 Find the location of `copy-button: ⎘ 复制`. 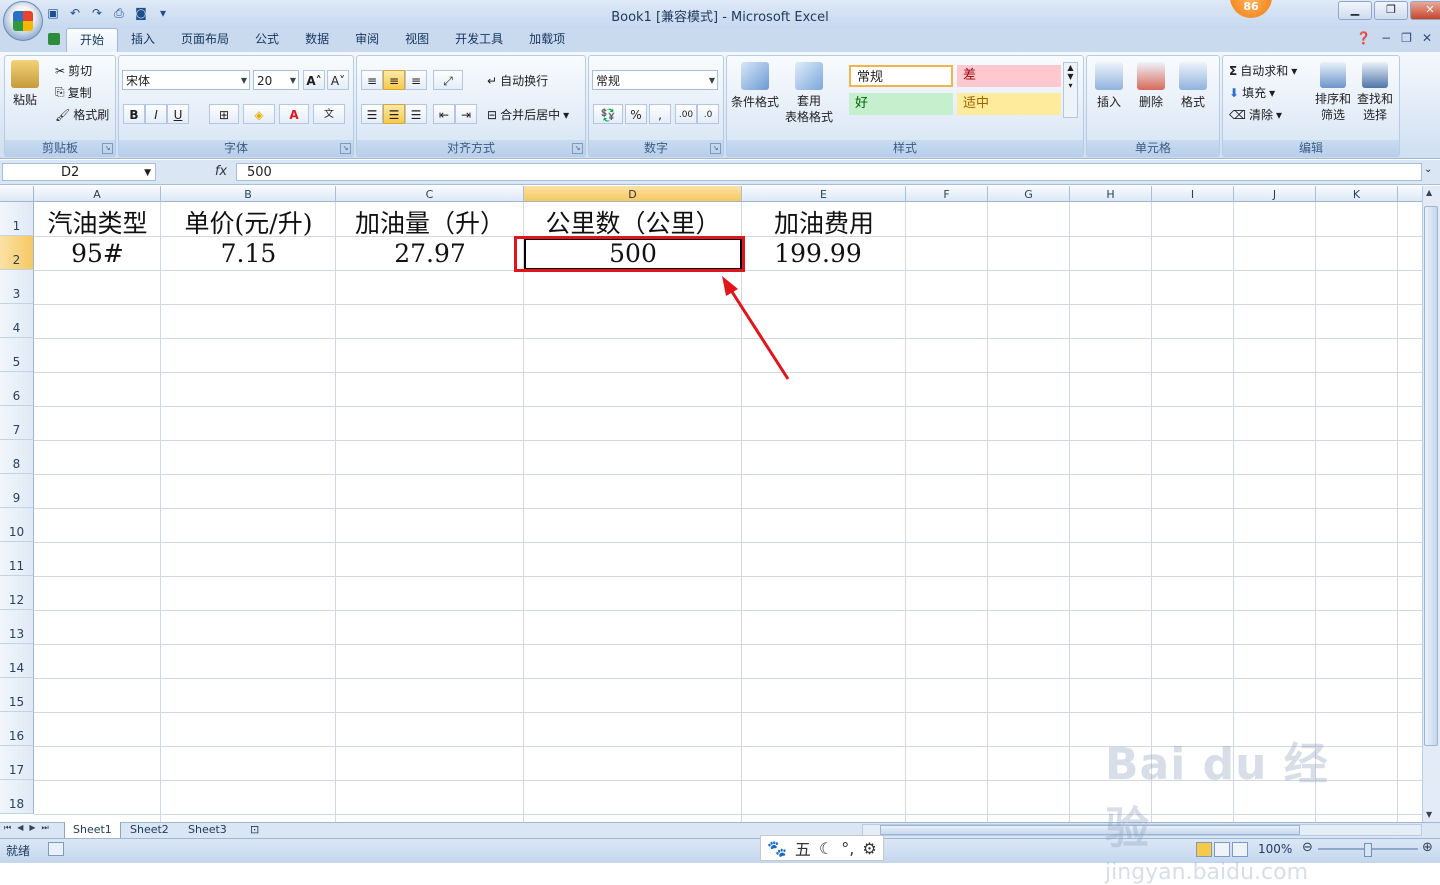

copy-button: ⎘ 复制 is located at coordinates (73, 92).